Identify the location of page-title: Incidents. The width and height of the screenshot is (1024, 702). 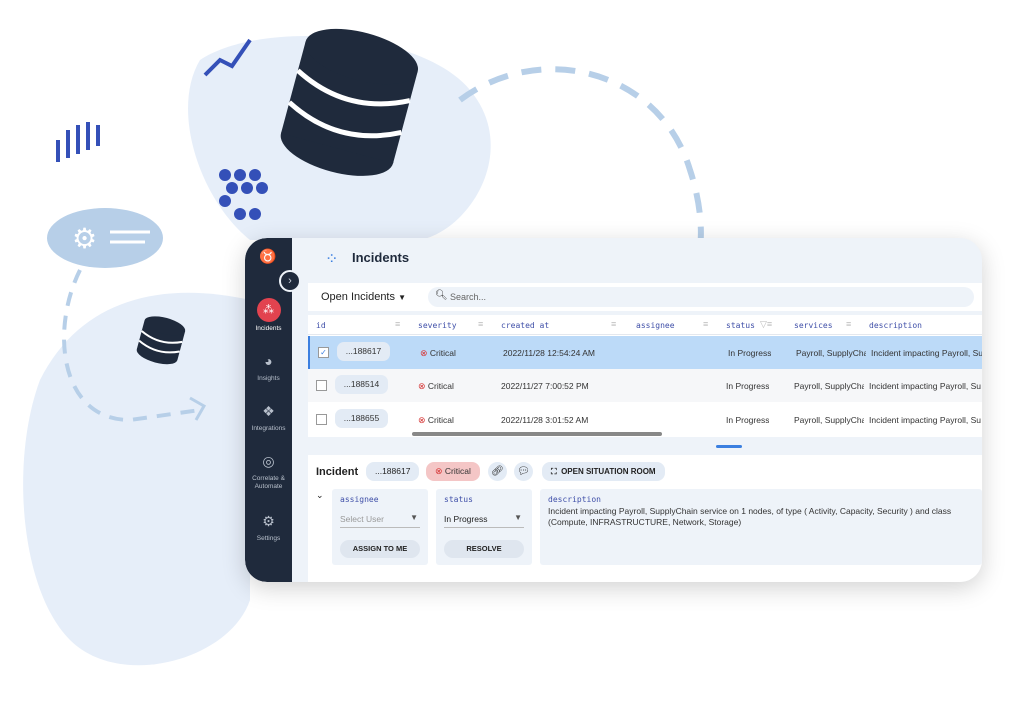
(381, 257).